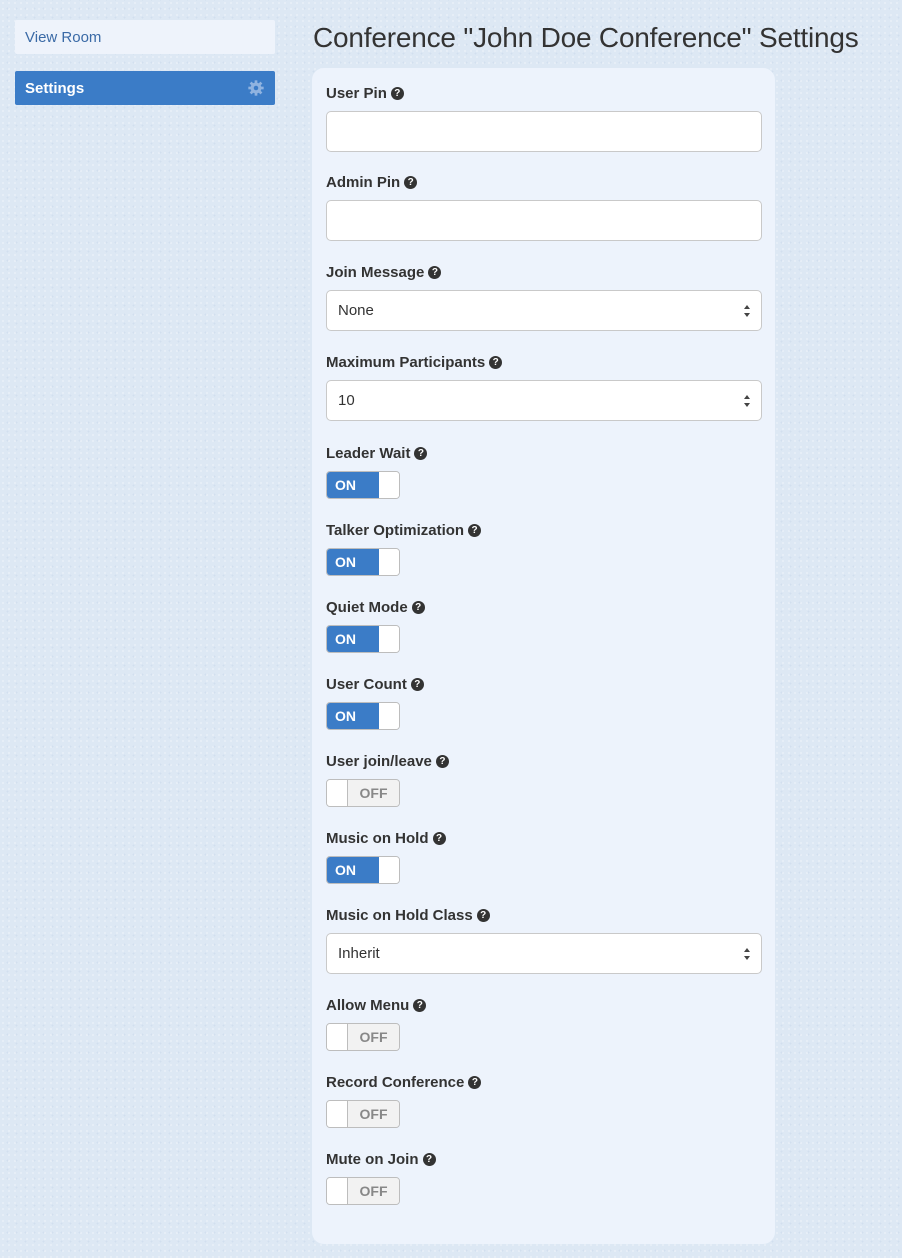 This screenshot has height=1258, width=902. What do you see at coordinates (375, 272) in the screenshot?
I see `join-message-label: Join Message` at bounding box center [375, 272].